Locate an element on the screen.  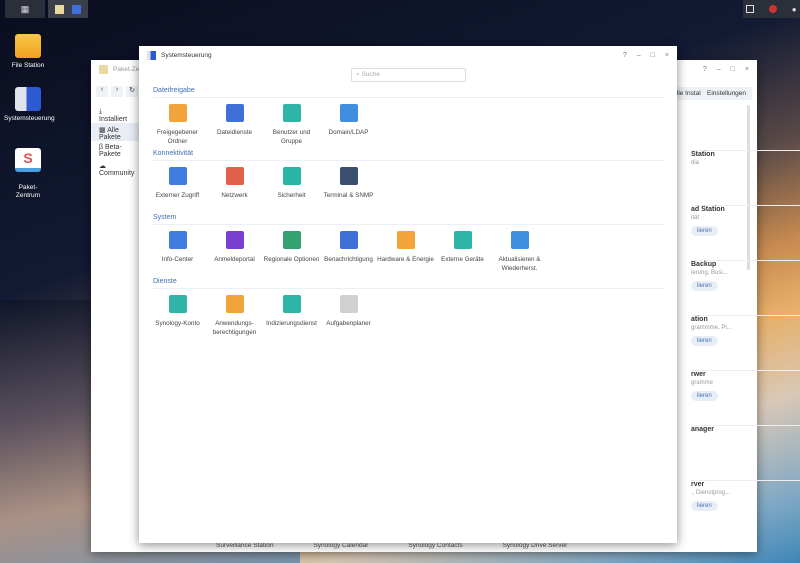
cp-item-domain-ldap: Domain/LDAP is located at coordinates (348, 120).